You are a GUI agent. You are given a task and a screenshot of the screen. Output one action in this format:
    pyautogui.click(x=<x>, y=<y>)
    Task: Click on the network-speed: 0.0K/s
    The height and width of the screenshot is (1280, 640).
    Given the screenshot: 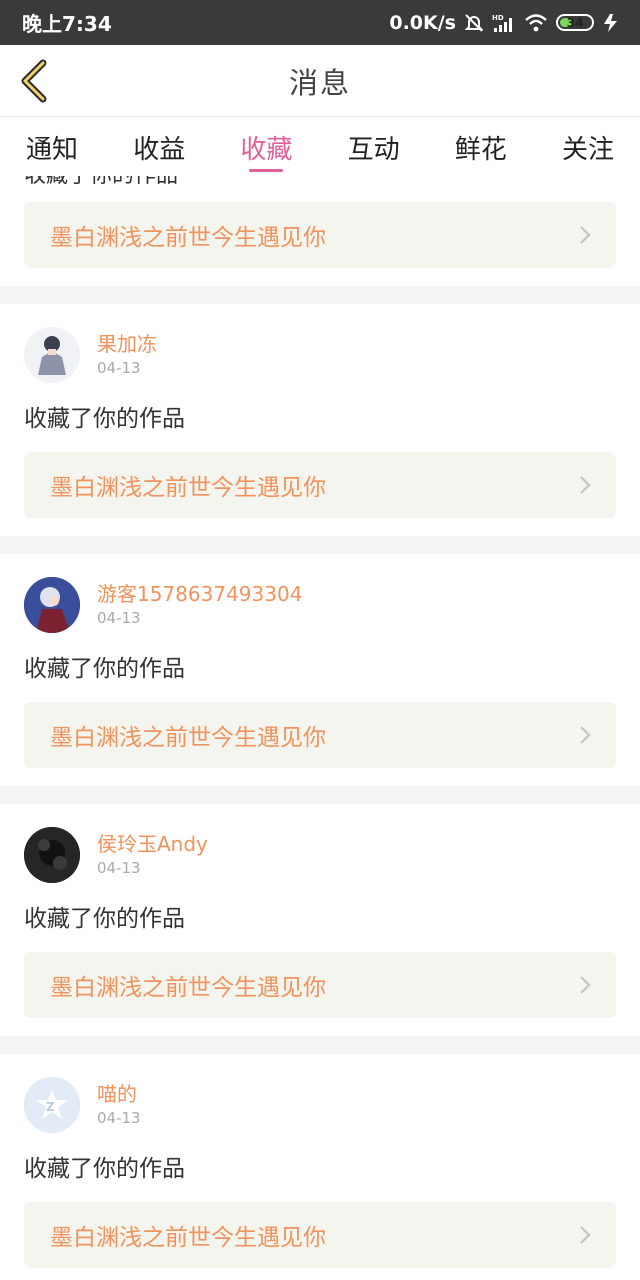 What is the action you would take?
    pyautogui.click(x=422, y=22)
    